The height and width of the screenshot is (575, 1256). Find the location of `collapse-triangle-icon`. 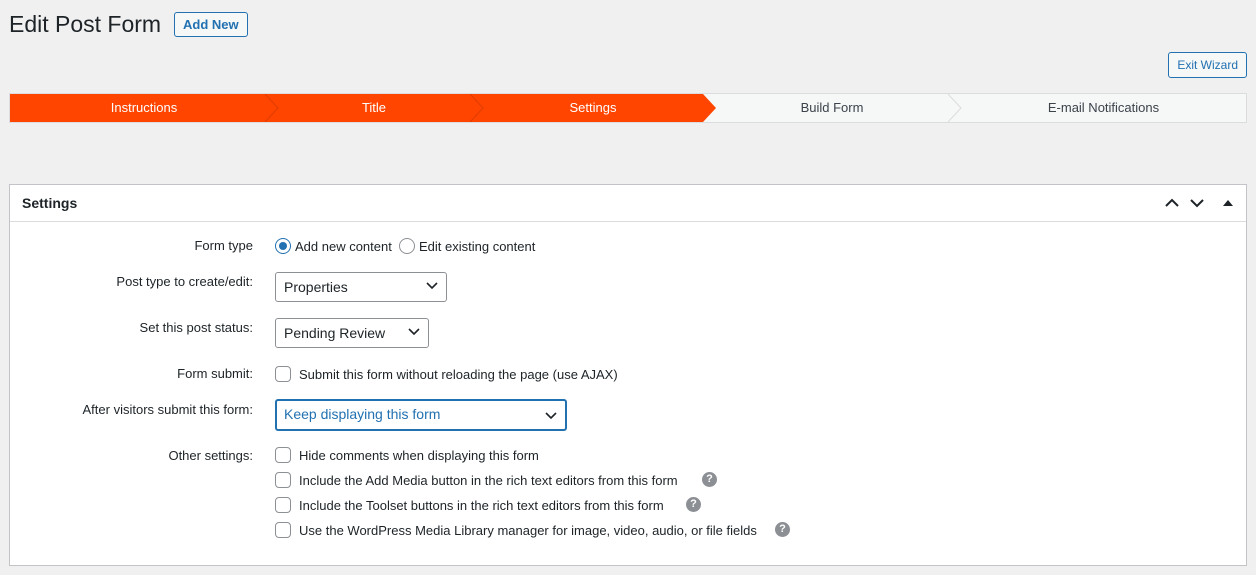

collapse-triangle-icon is located at coordinates (1228, 203).